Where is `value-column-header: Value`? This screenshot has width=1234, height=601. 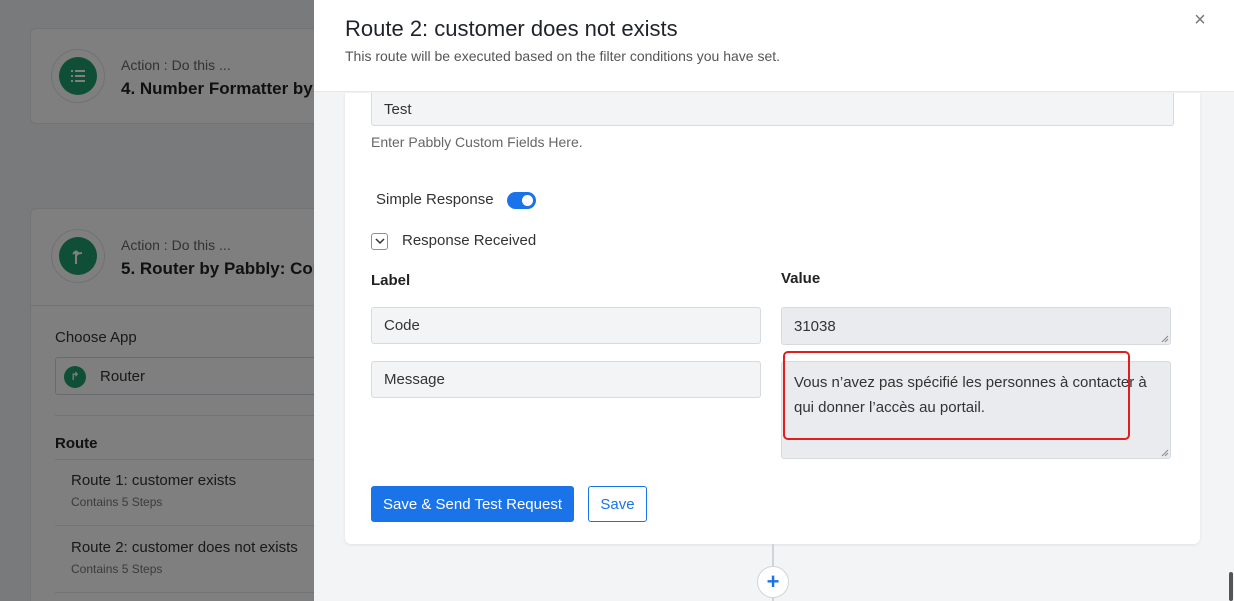
value-column-header: Value is located at coordinates (801, 278).